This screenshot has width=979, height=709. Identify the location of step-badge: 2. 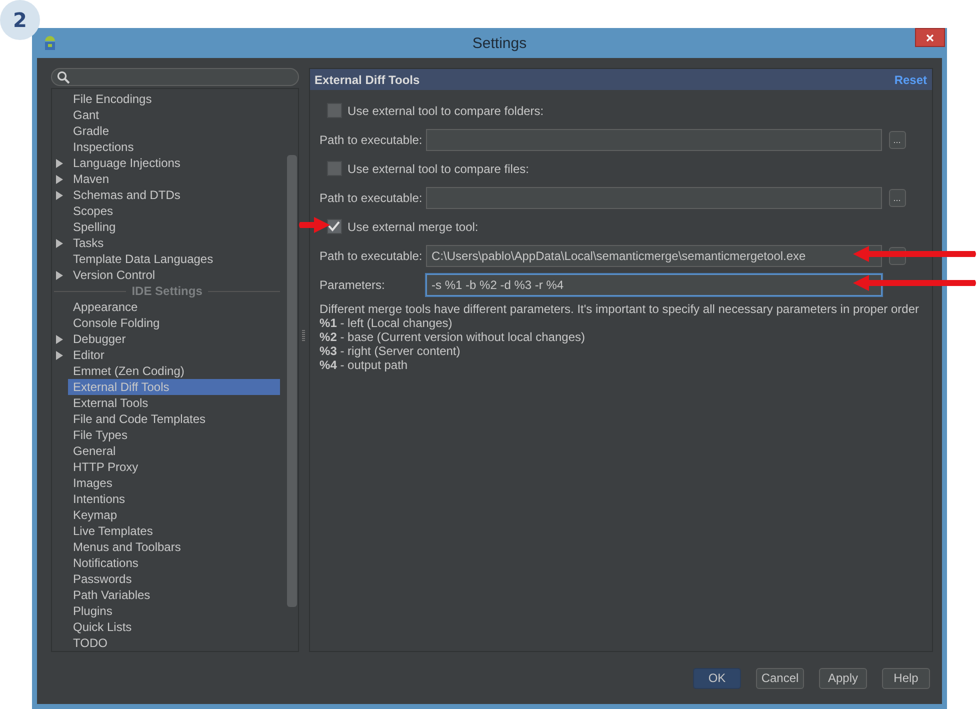
(20, 20).